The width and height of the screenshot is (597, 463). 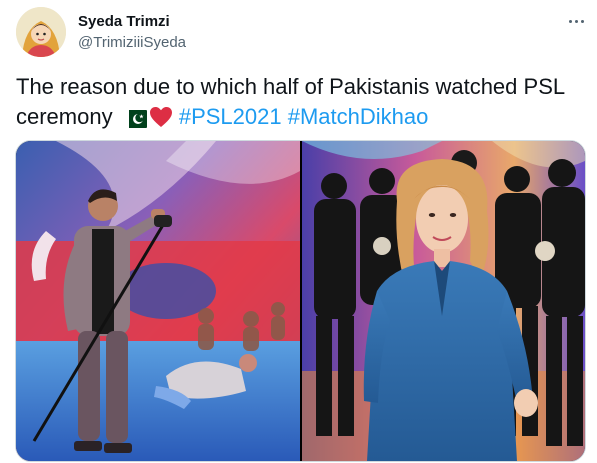 I want to click on avatar-illustration, so click(x=41, y=32).